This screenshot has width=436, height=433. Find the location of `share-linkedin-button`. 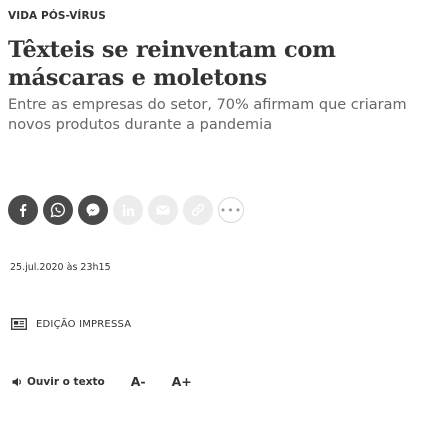

share-linkedin-button is located at coordinates (128, 210).